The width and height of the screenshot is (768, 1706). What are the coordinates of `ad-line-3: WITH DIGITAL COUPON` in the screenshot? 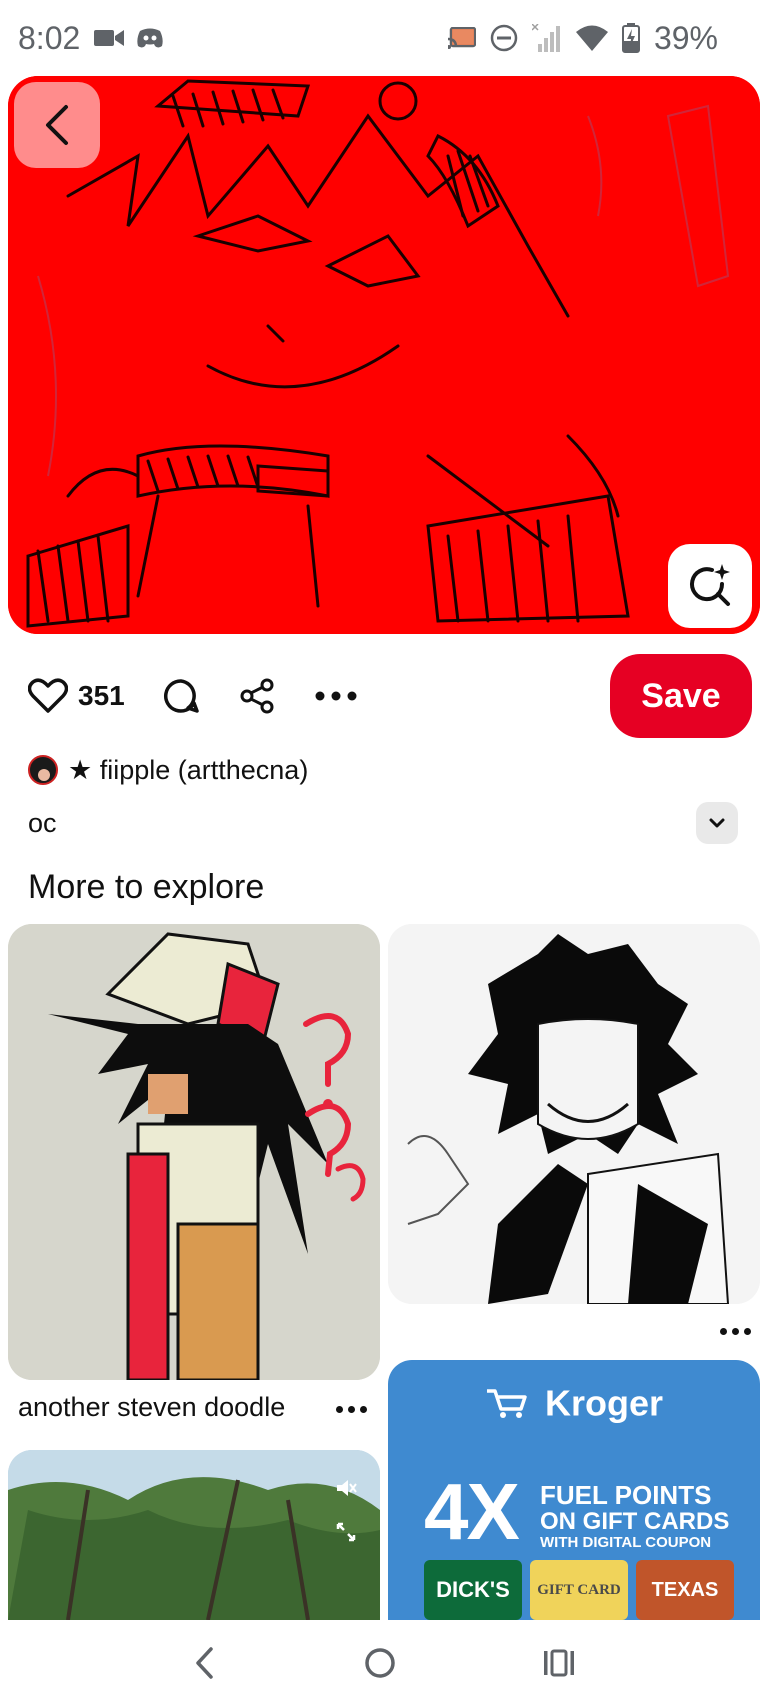 It's located at (626, 1542).